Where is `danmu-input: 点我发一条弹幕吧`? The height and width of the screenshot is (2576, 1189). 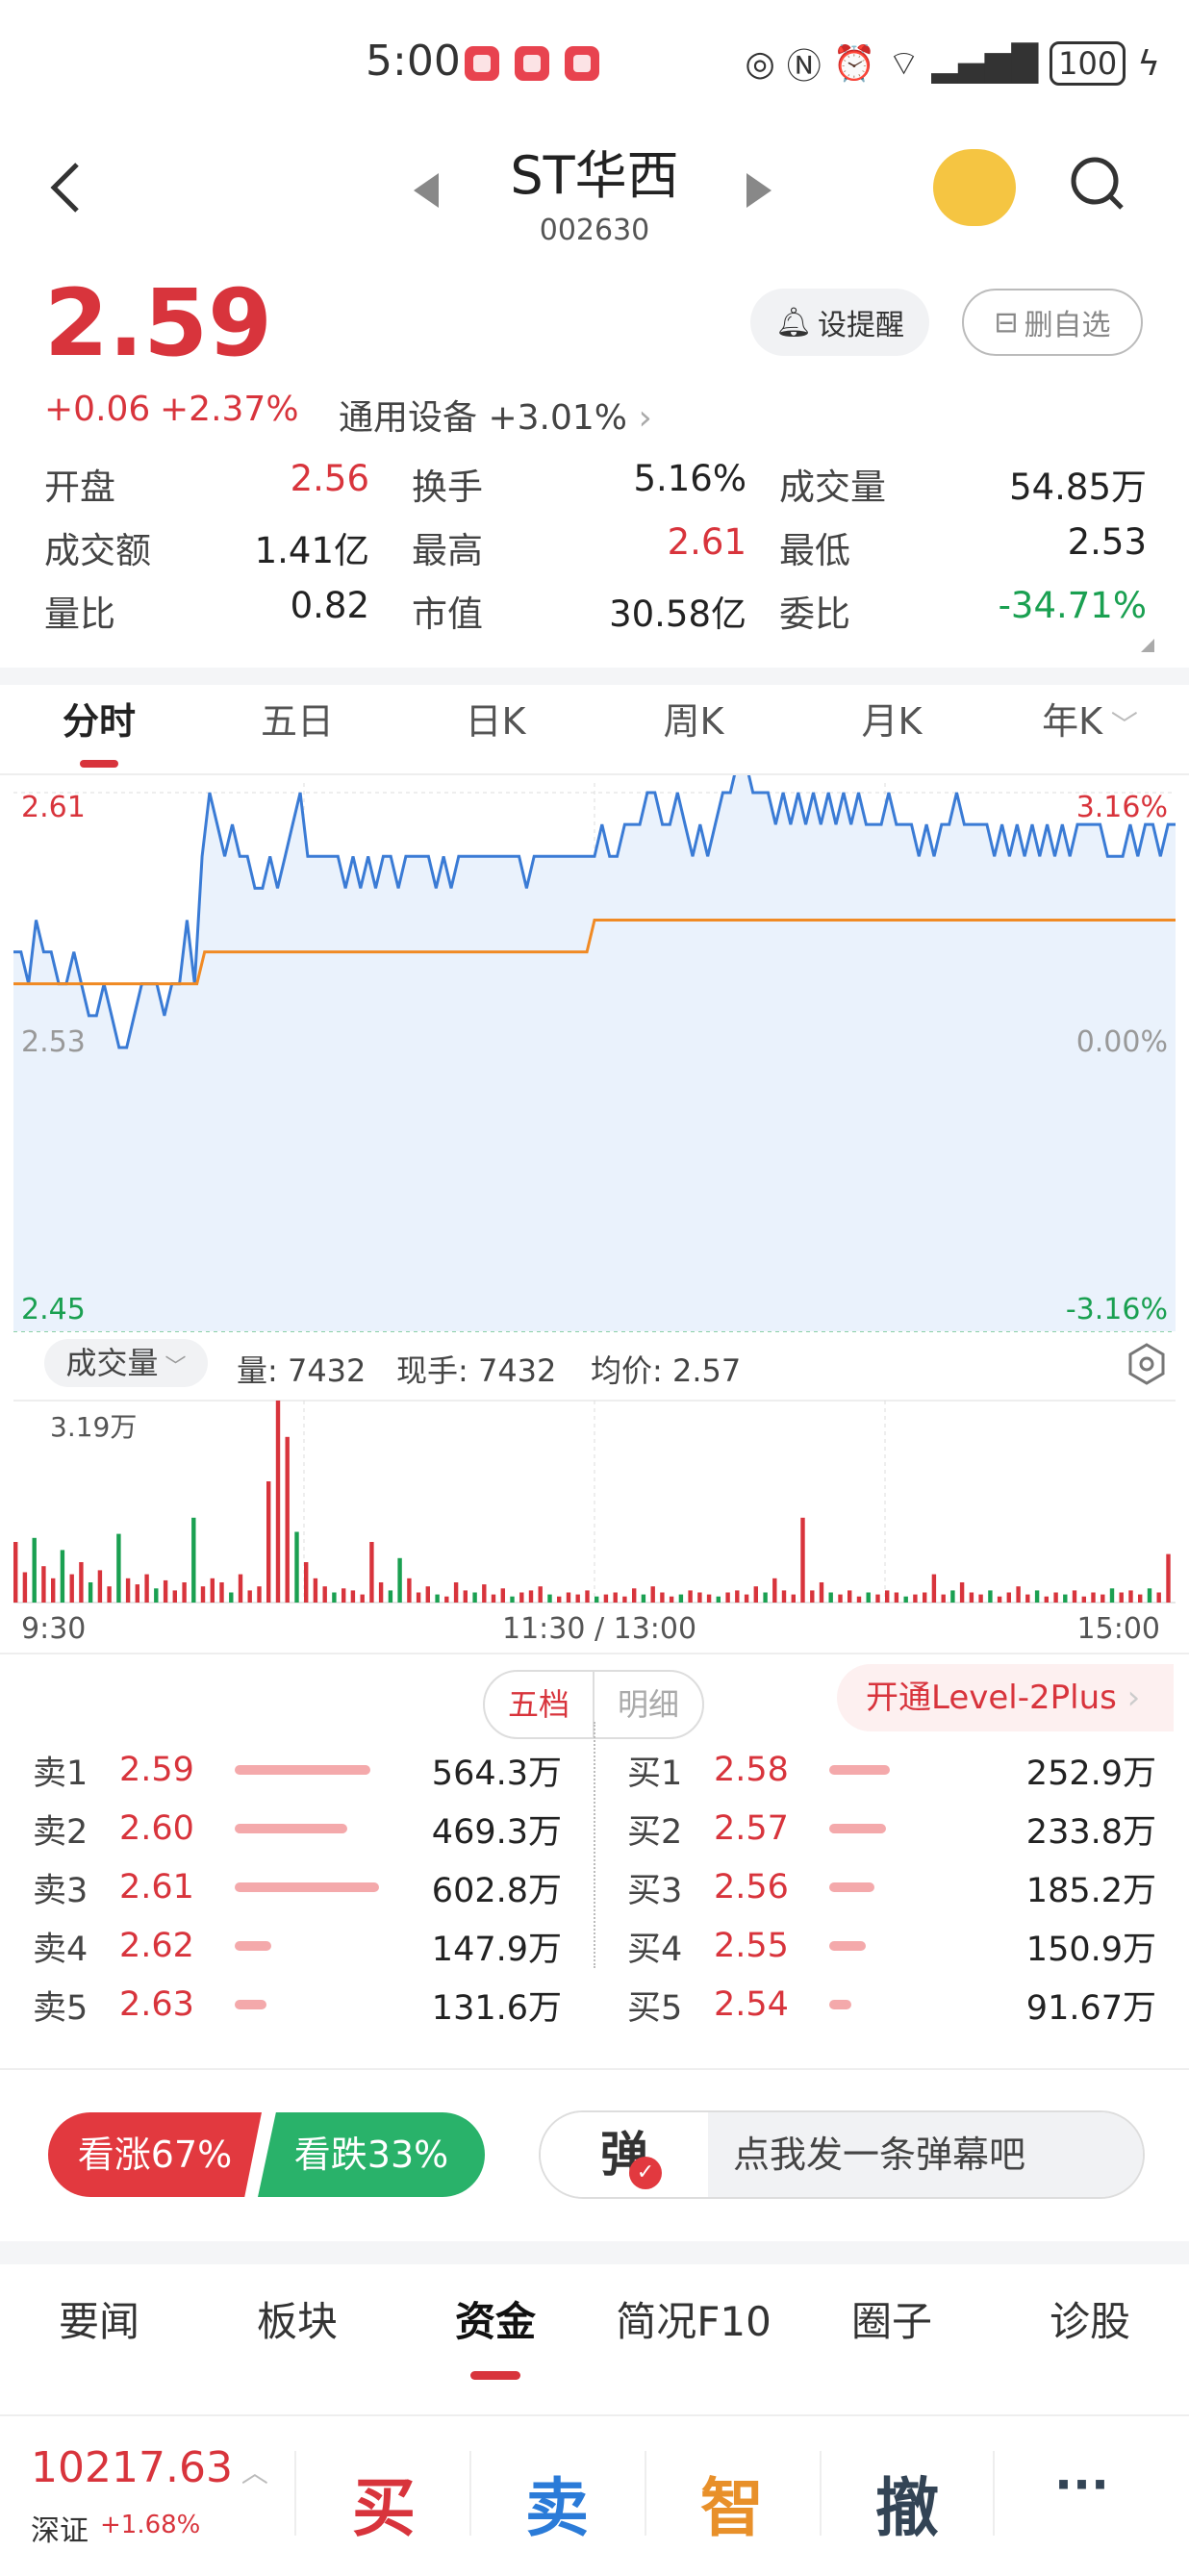 danmu-input: 点我发一条弹幕吧 is located at coordinates (925, 2155).